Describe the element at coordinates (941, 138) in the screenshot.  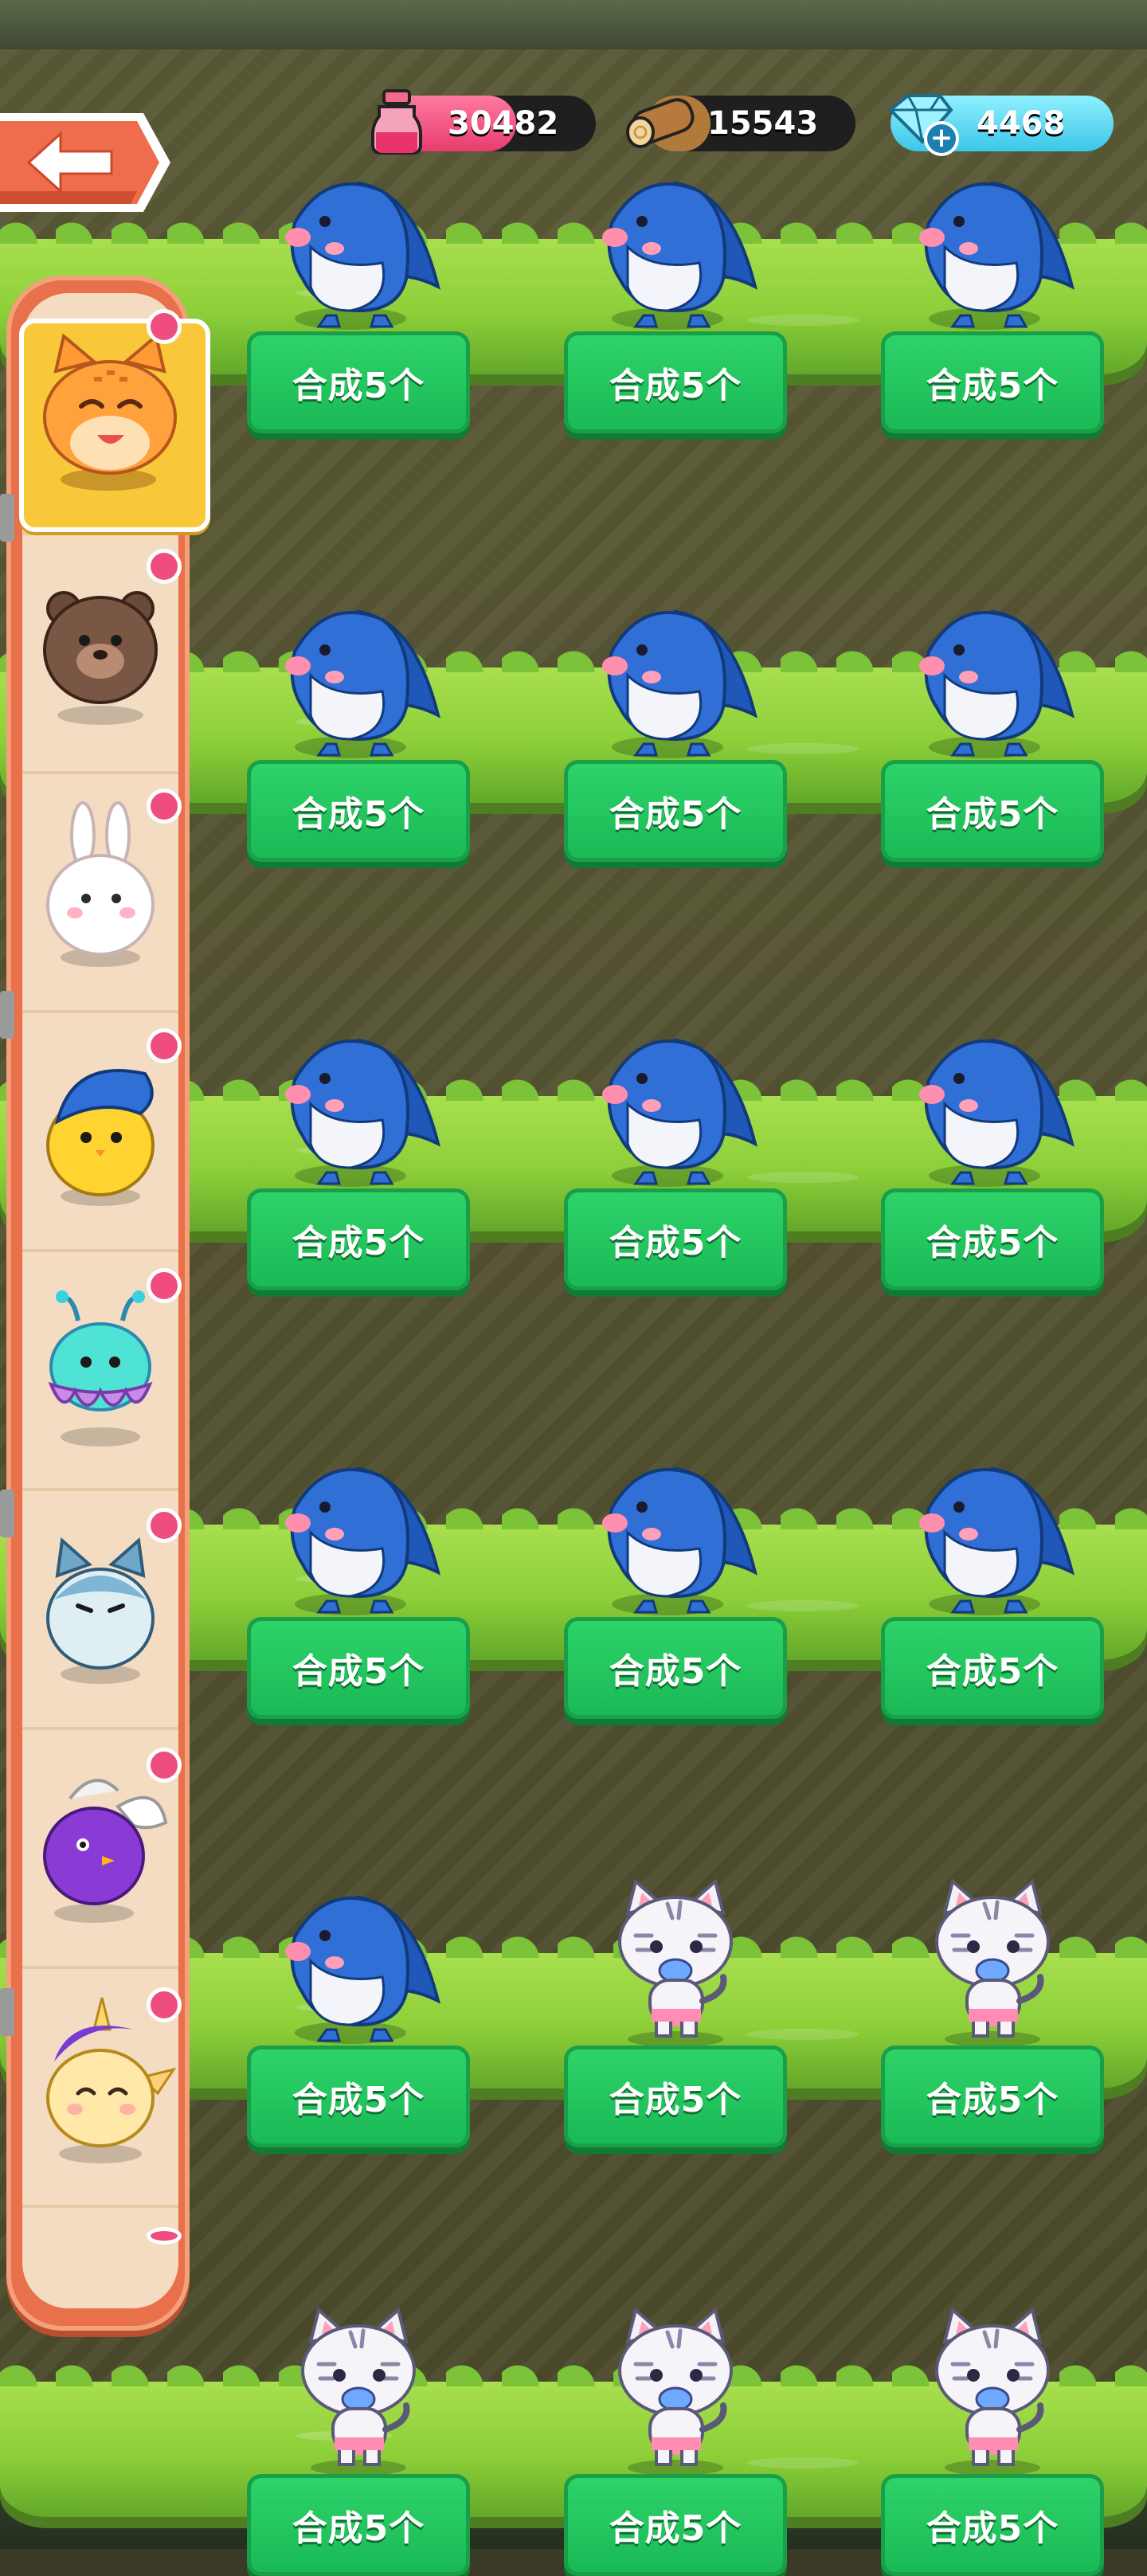
I see `add-gems-button: +` at that location.